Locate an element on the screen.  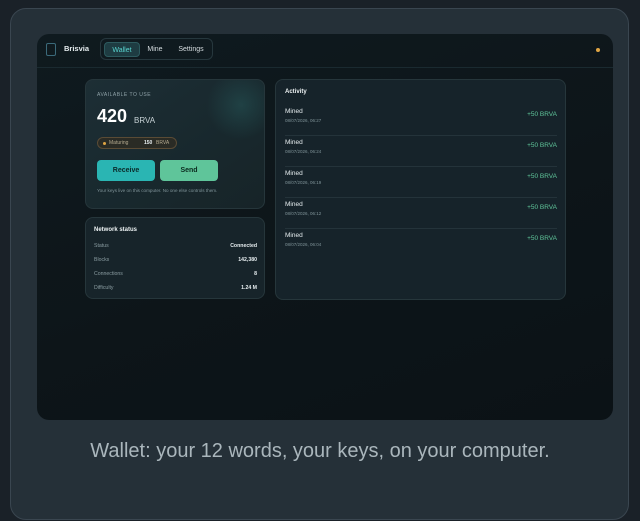
balance-amount: 420 is located at coordinates (112, 116).